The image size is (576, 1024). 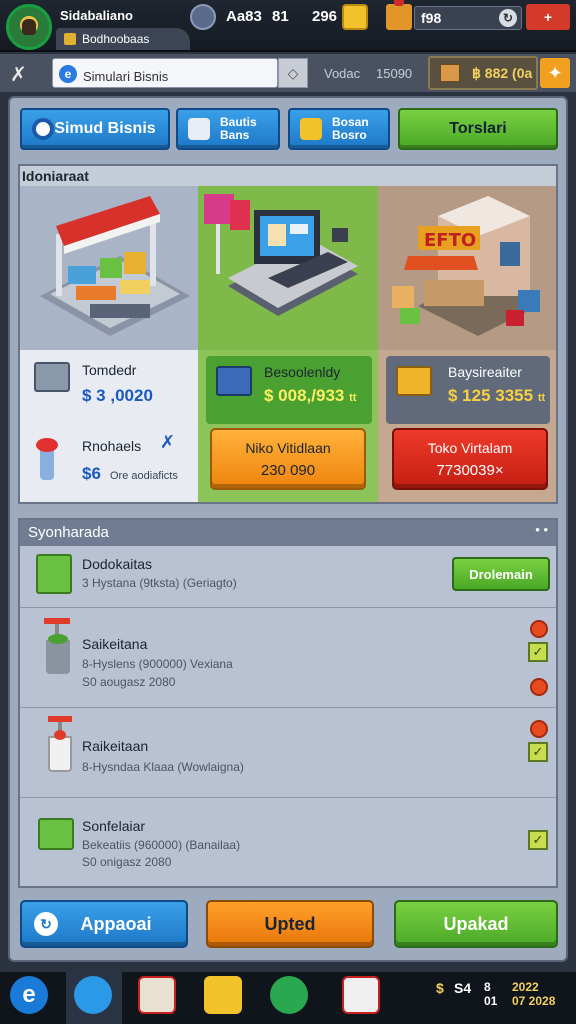 What do you see at coordinates (157, 995) in the screenshot?
I see `store-icon` at bounding box center [157, 995].